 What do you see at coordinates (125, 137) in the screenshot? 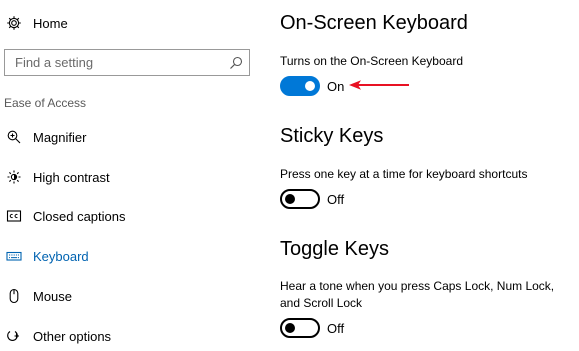
I see `sidebar-item-magnifier: Magnifier` at bounding box center [125, 137].